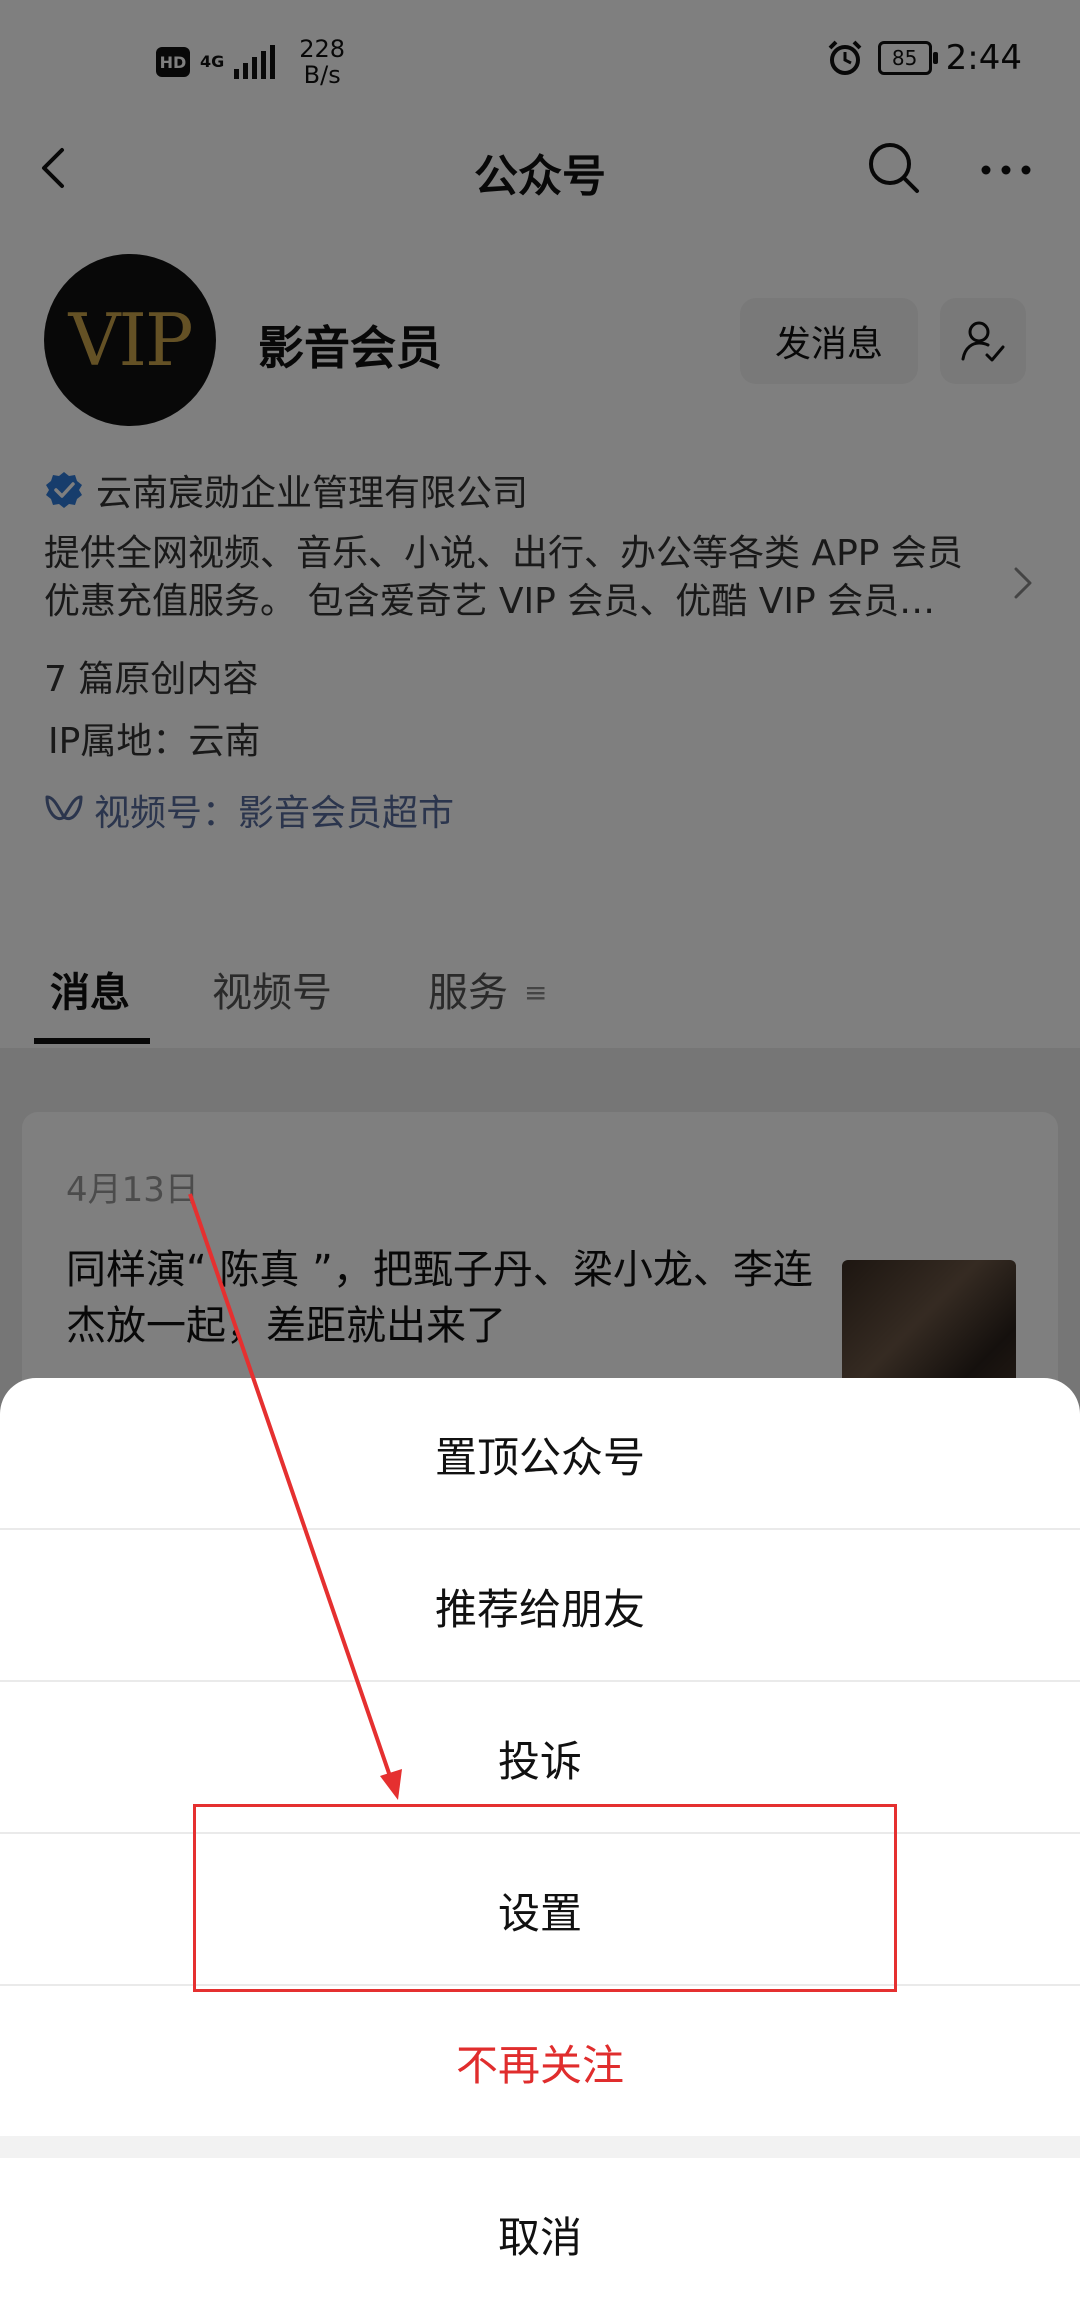  What do you see at coordinates (545, 1898) in the screenshot?
I see `annotation-highlight-box` at bounding box center [545, 1898].